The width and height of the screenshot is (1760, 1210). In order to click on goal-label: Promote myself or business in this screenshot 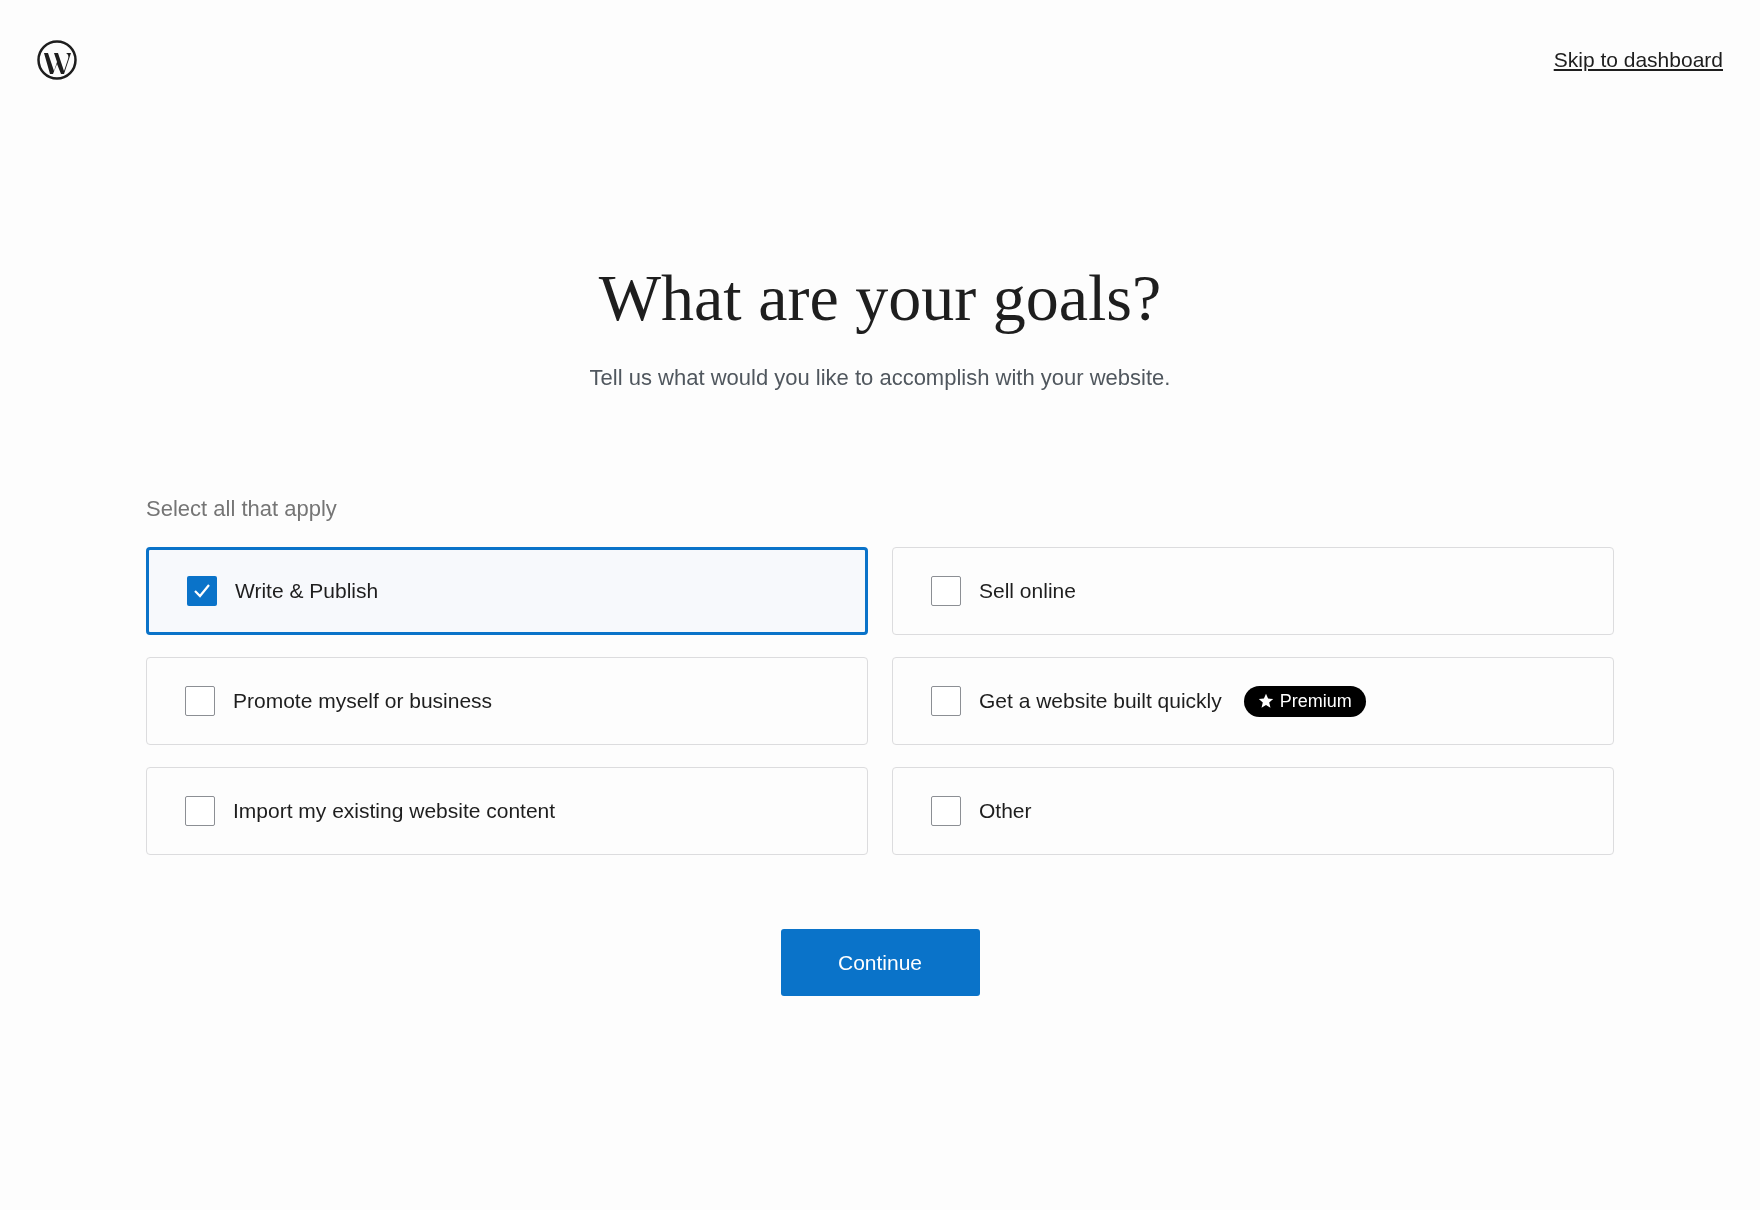, I will do `click(363, 701)`.